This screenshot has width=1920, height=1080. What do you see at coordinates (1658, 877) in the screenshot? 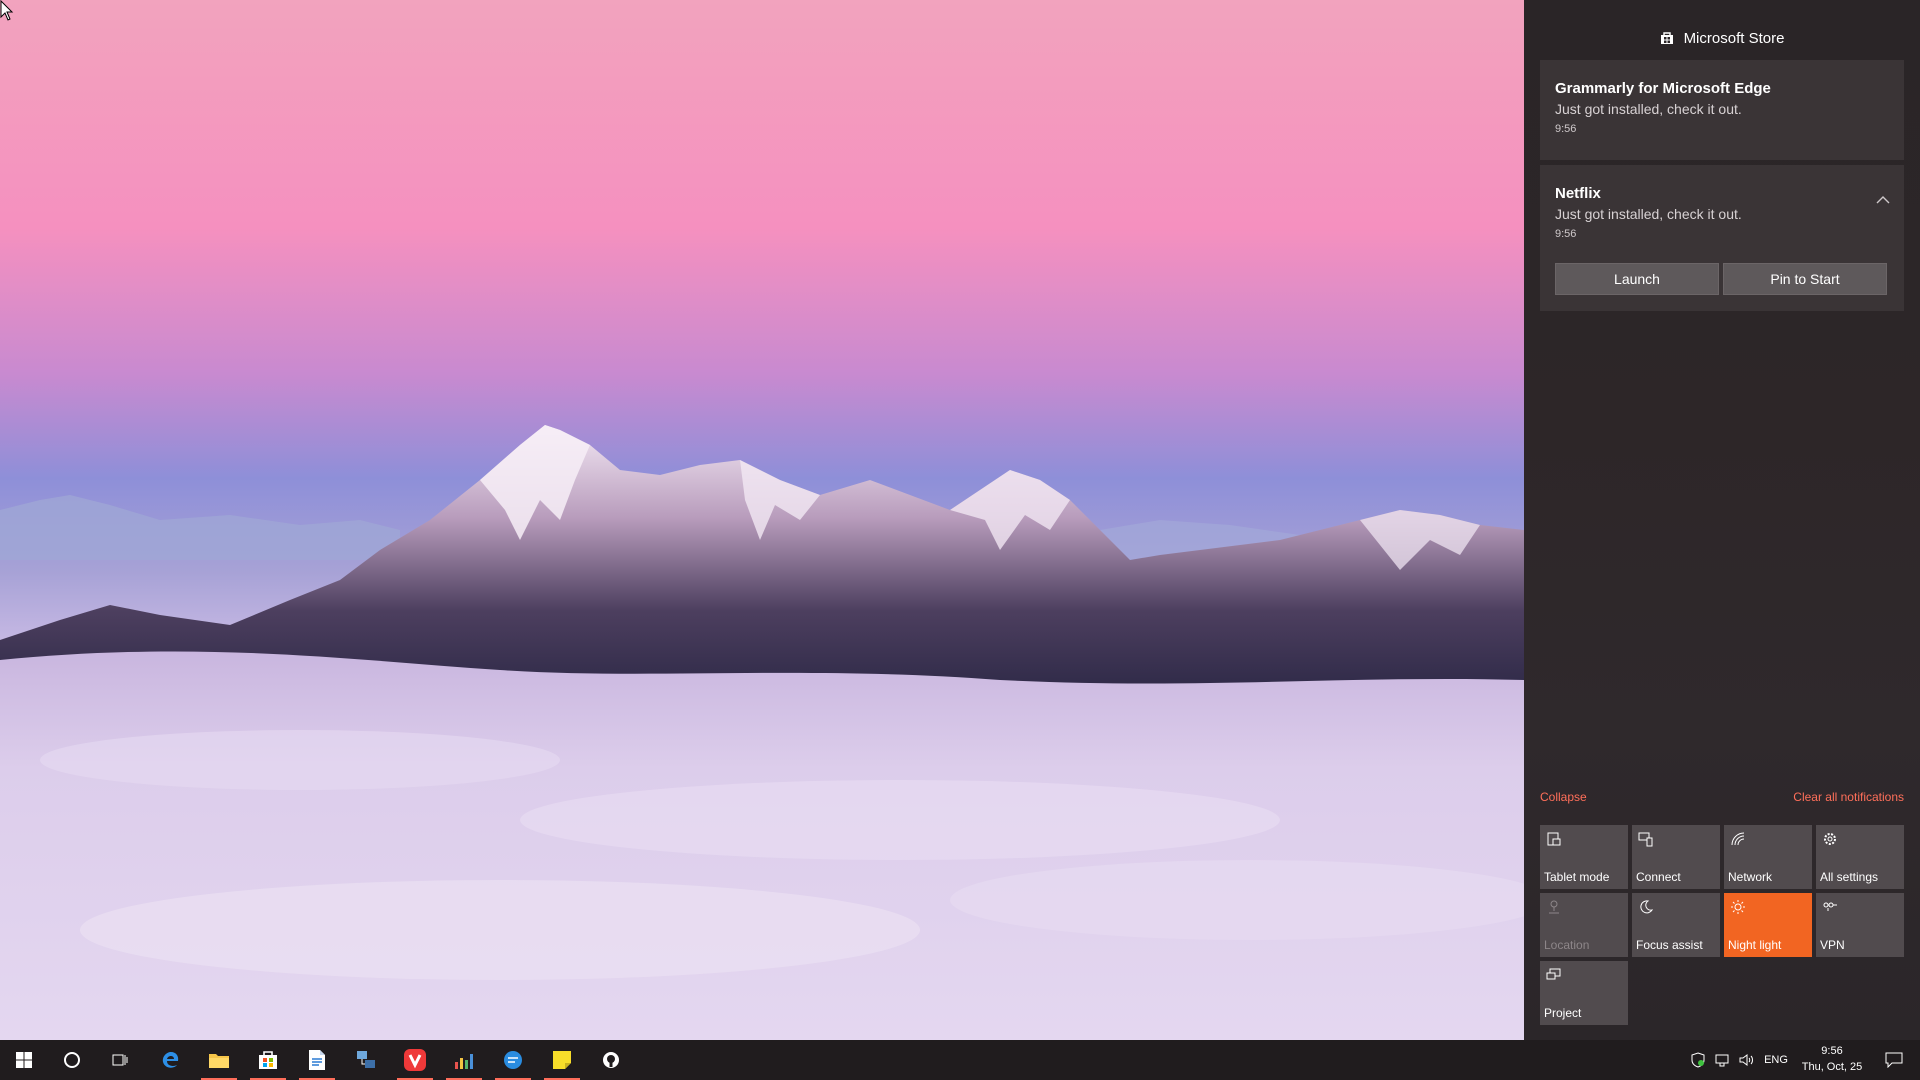
I see `quick-action-label: Connect` at bounding box center [1658, 877].